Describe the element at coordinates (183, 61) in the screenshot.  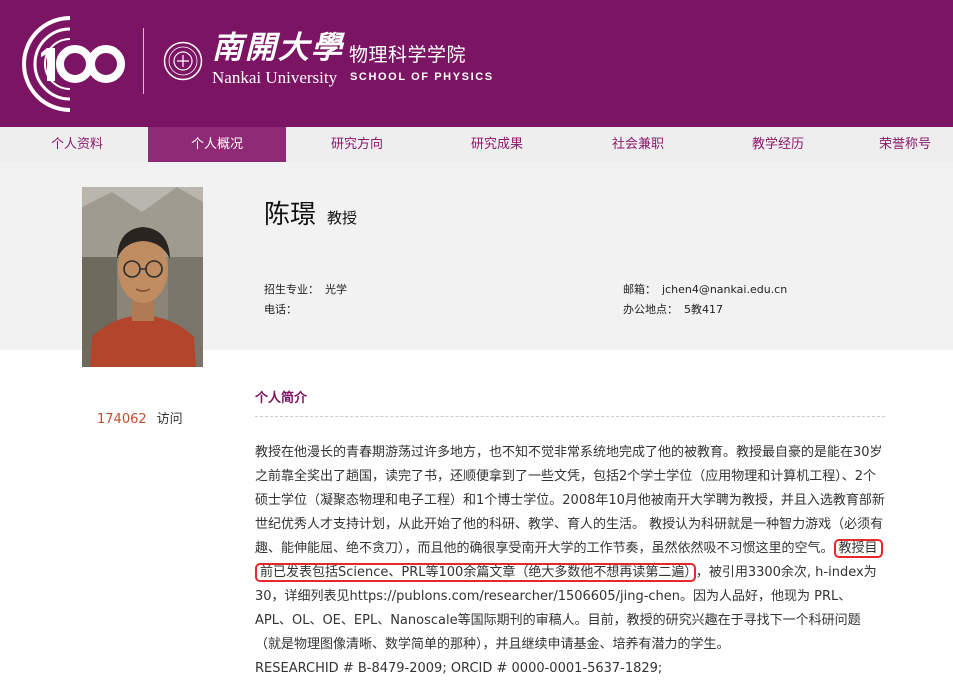
I see `university-seal-icon` at that location.